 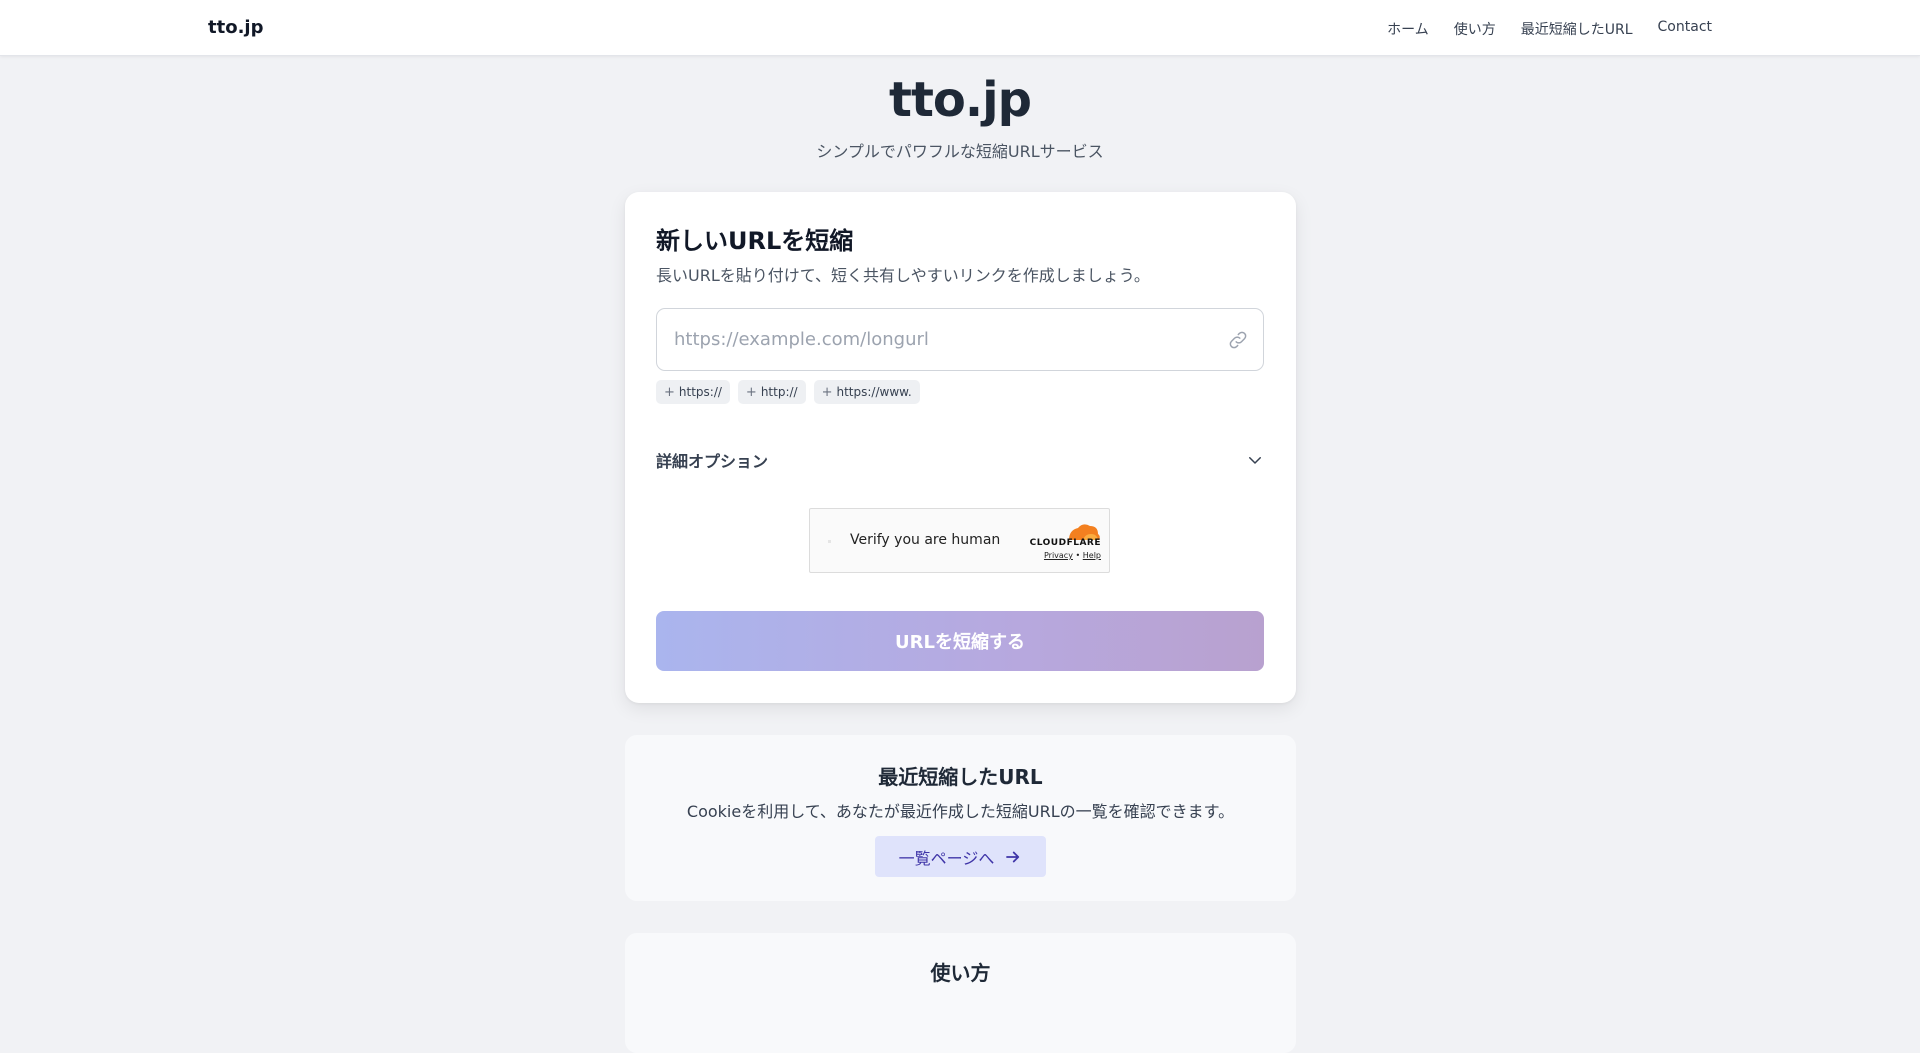 What do you see at coordinates (1577, 29) in the screenshot?
I see `nav-link-recent: 最近短縮したURL` at bounding box center [1577, 29].